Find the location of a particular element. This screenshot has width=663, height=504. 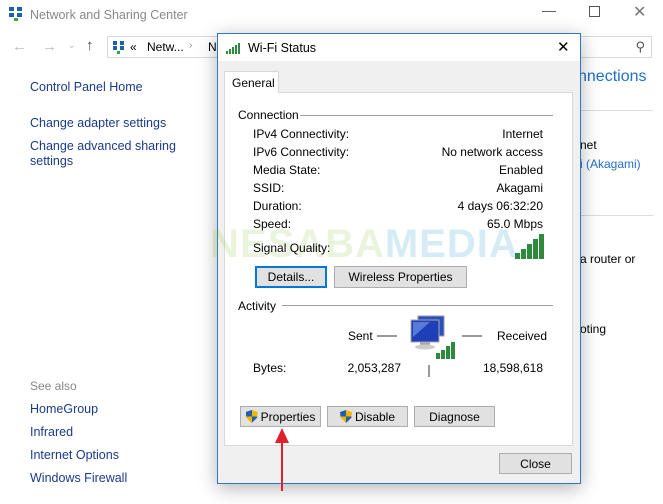

app-icon is located at coordinates (16, 15).